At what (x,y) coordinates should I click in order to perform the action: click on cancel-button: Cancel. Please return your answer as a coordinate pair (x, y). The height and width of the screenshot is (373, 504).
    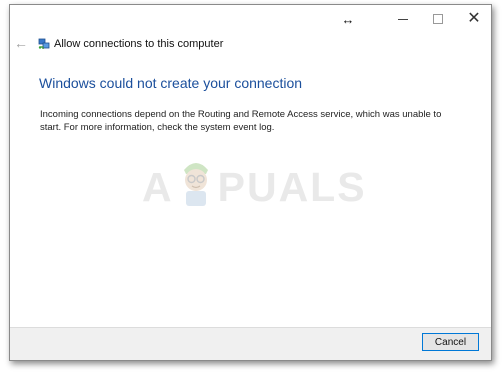
    Looking at the image, I should click on (450, 342).